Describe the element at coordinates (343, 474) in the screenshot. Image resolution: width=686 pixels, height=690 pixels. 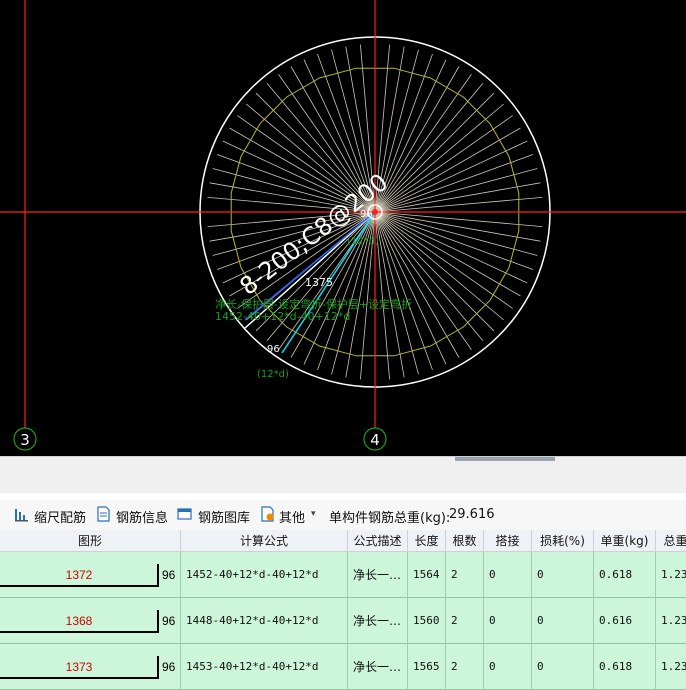
I see `panel-splitter` at that location.